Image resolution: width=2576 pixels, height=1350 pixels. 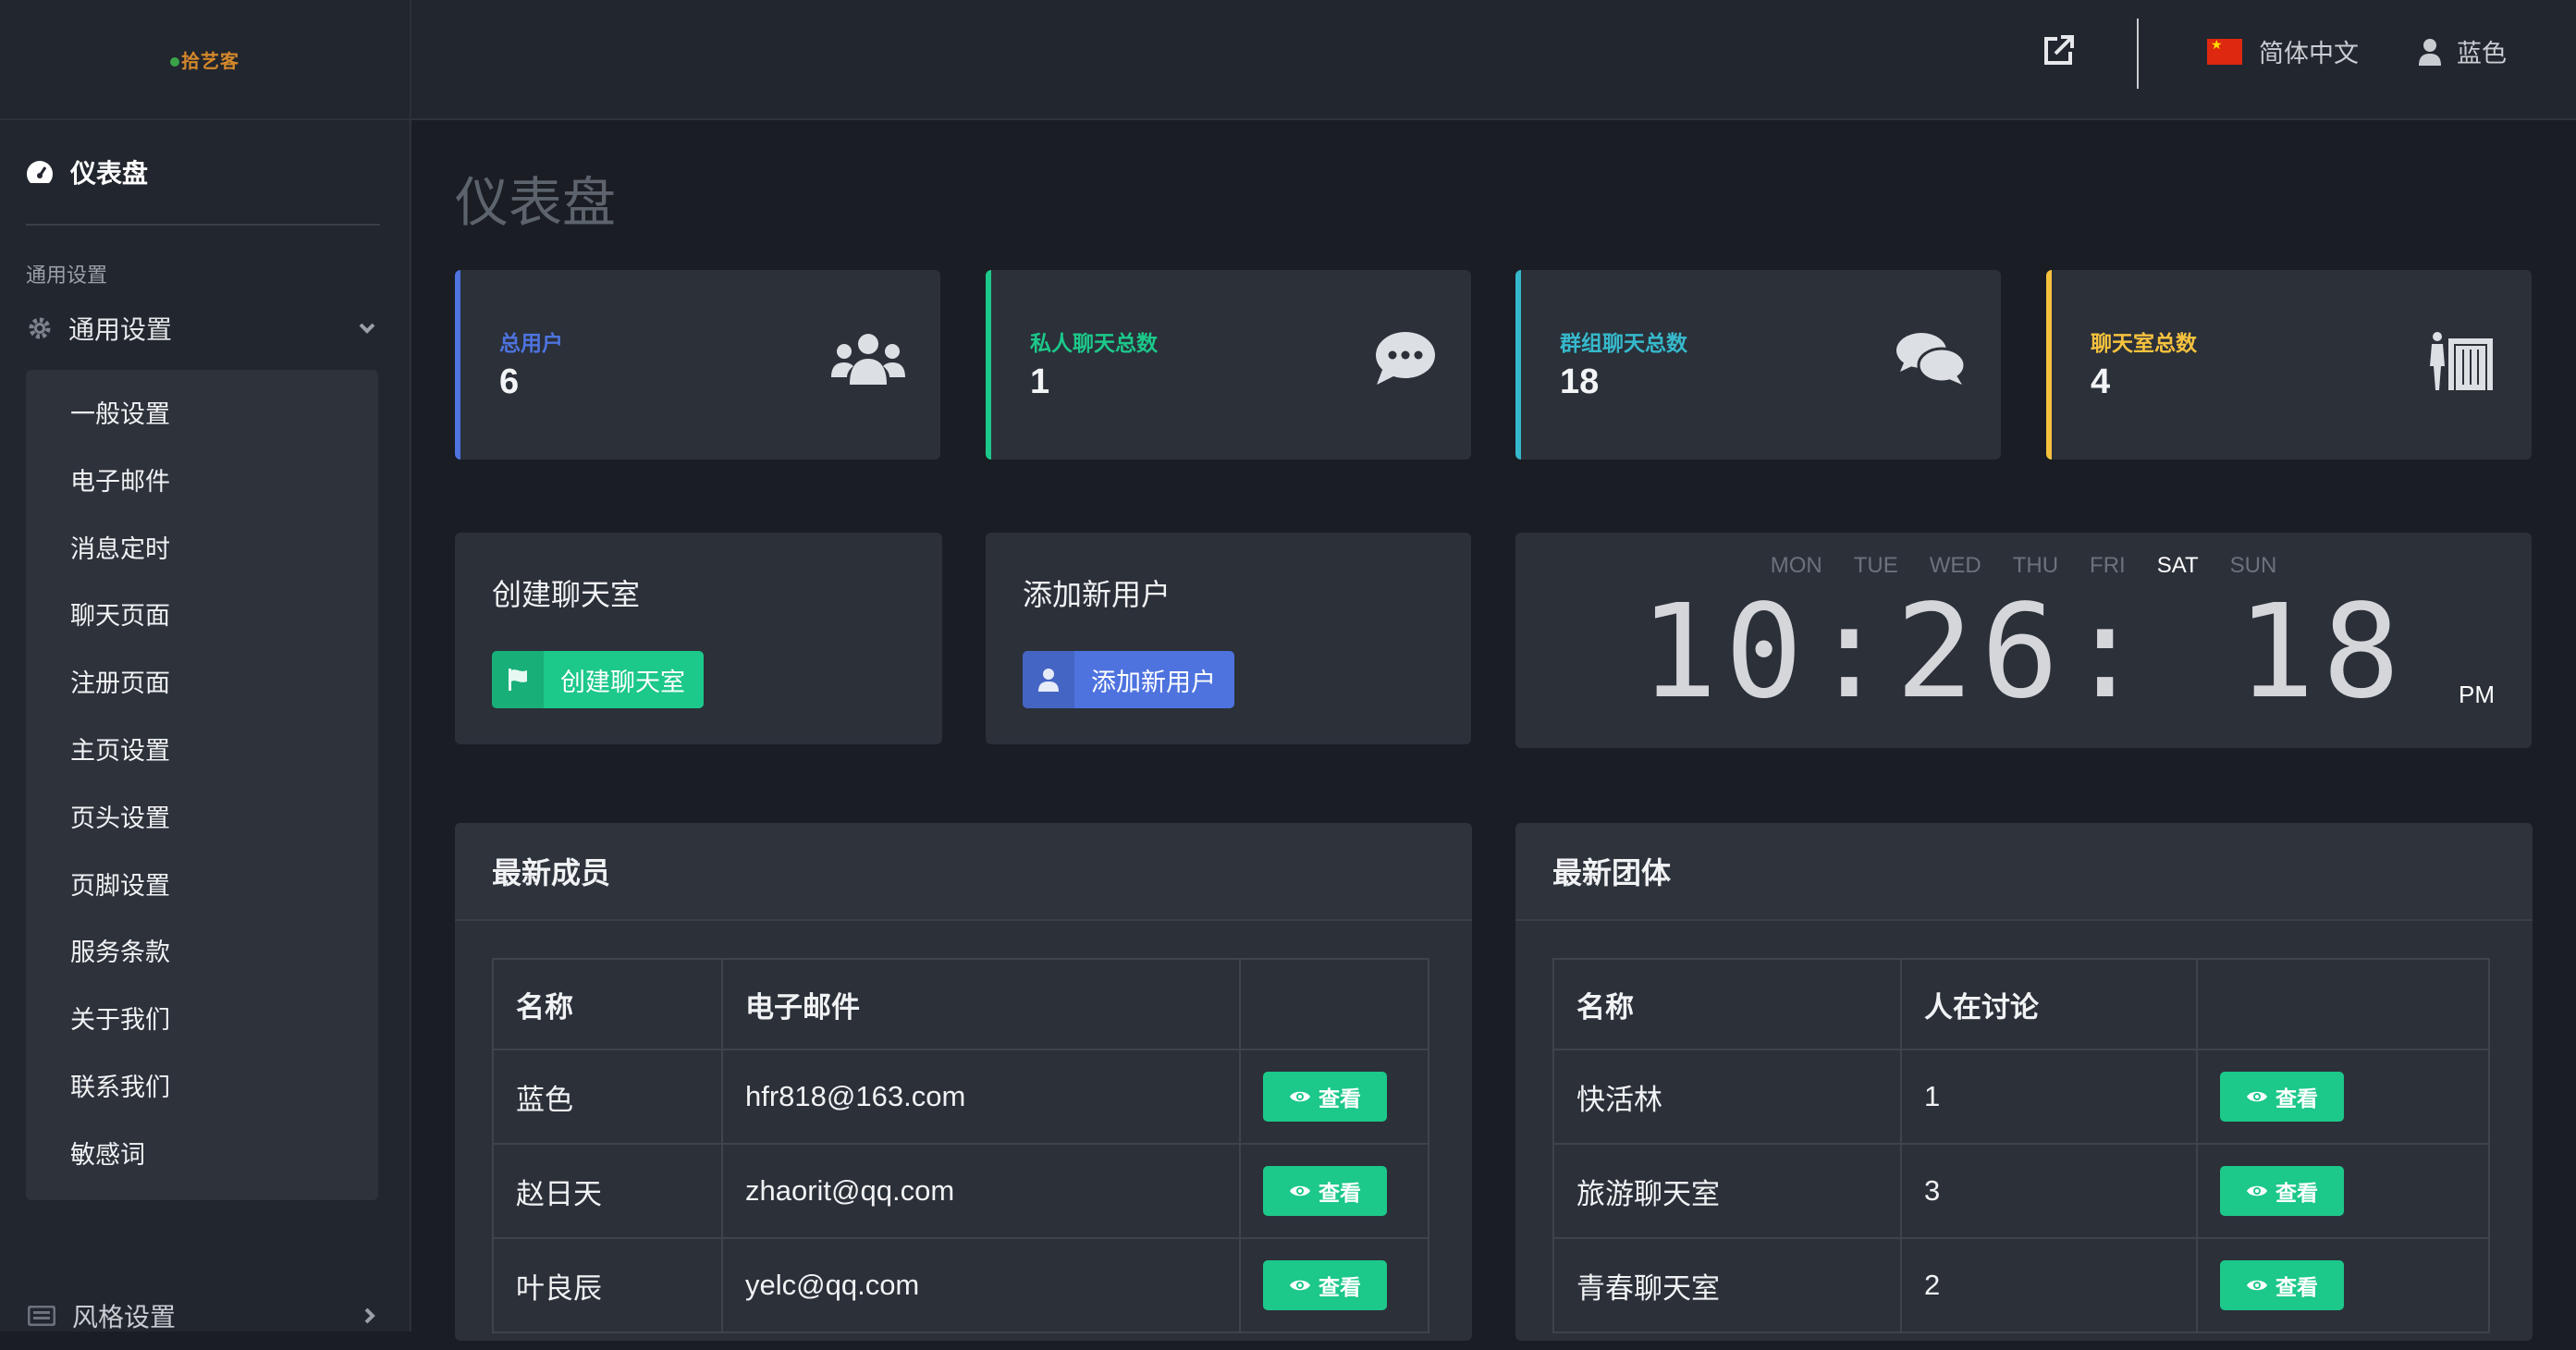 I want to click on stat-card-private-chats: 私人聊天总数 1, so click(x=1228, y=365).